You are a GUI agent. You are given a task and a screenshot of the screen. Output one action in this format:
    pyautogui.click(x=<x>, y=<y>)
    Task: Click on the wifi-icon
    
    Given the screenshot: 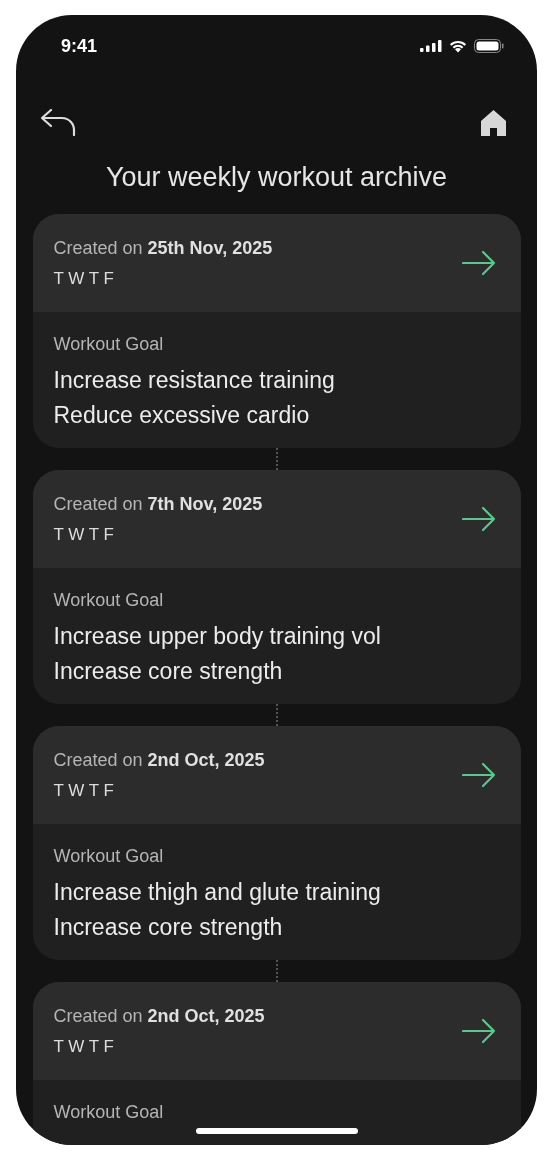 What is the action you would take?
    pyautogui.click(x=458, y=46)
    